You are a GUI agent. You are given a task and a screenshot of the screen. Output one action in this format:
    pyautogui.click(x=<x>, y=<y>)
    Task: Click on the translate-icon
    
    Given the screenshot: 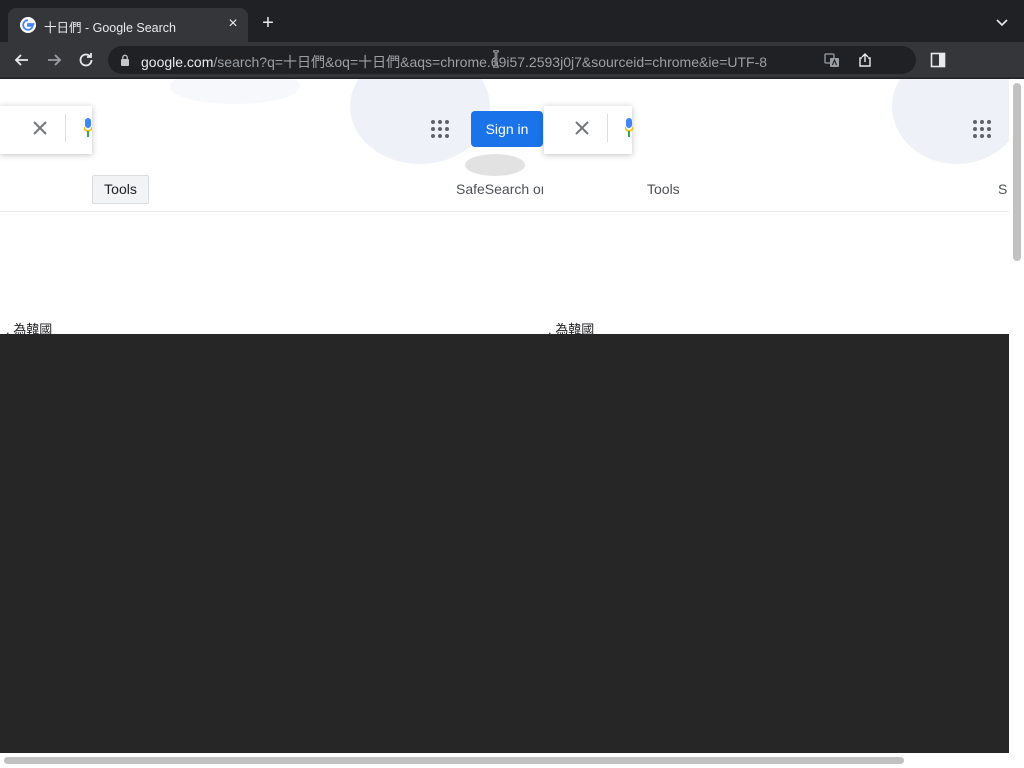 What is the action you would take?
    pyautogui.click(x=832, y=60)
    